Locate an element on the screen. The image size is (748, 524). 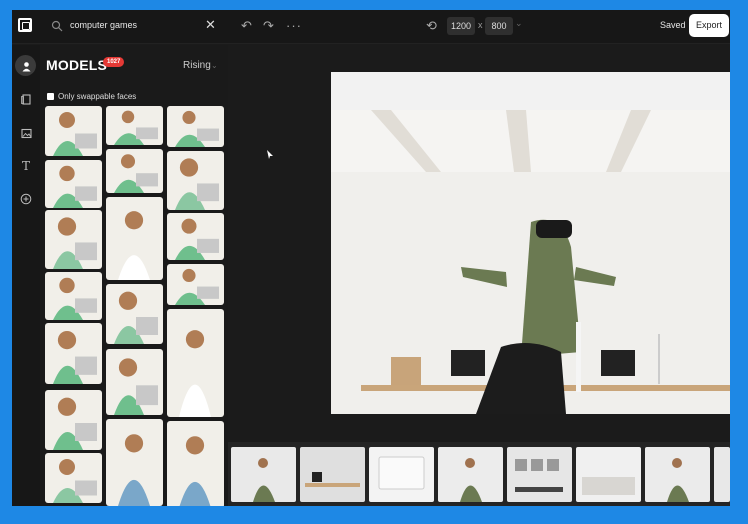
user-icon is located at coordinates (26, 66).